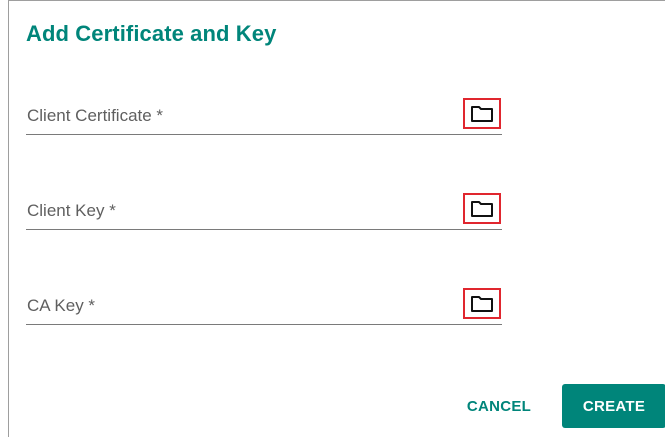 This screenshot has height=437, width=665. I want to click on client-key-browse-button, so click(482, 208).